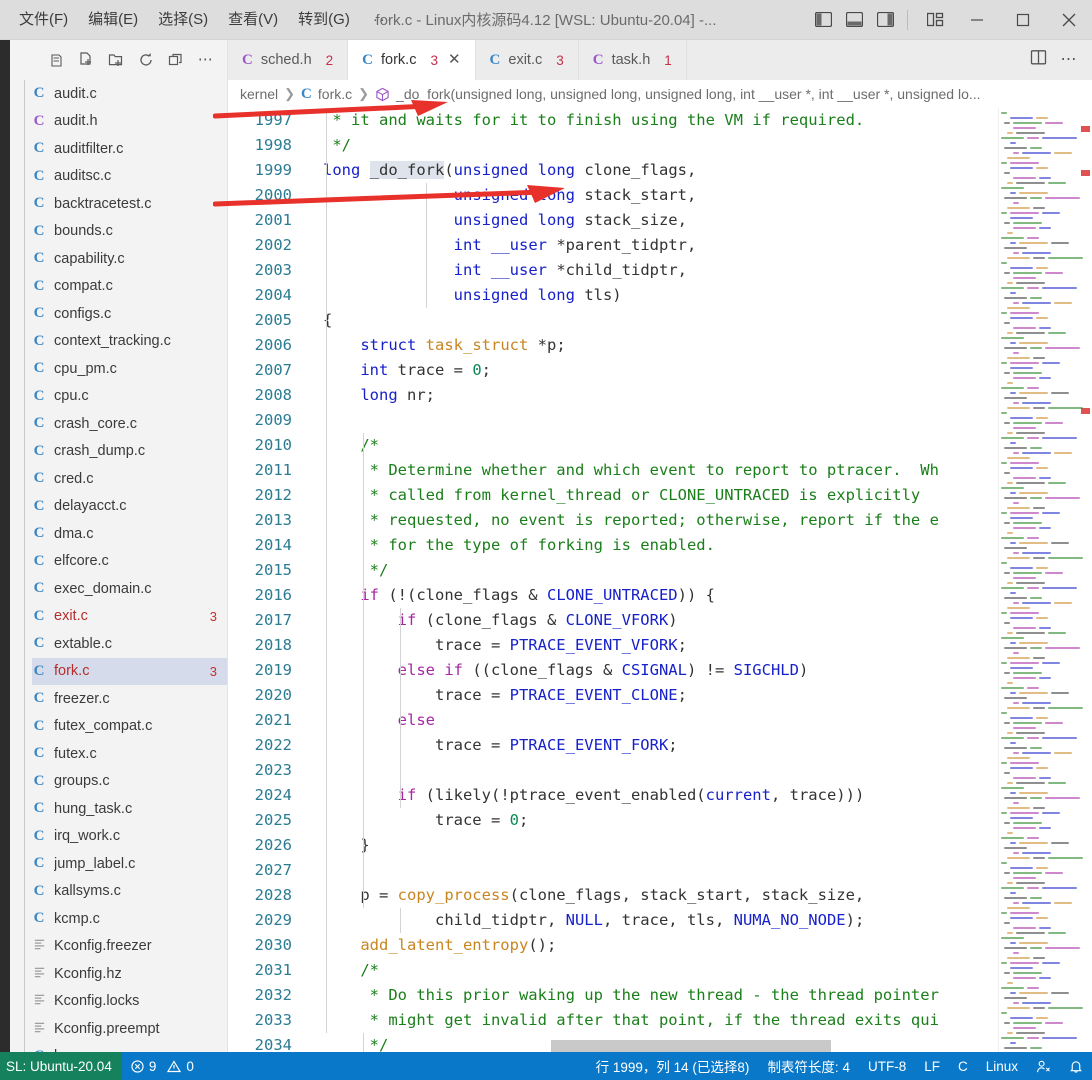  What do you see at coordinates (439, 945) in the screenshot?
I see `code-line: add_latent_entropy();` at bounding box center [439, 945].